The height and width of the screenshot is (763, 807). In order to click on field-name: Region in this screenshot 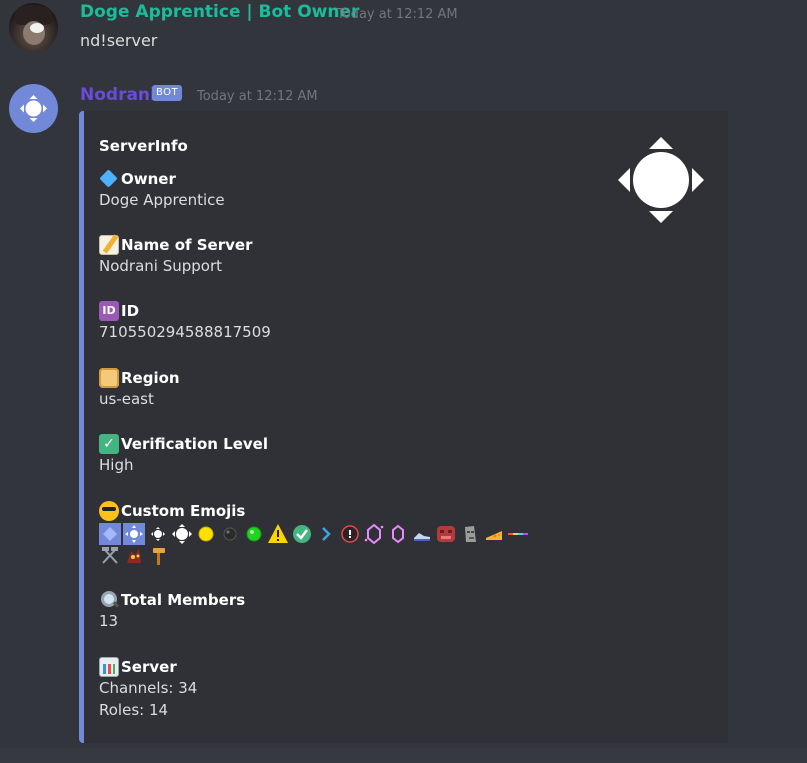, I will do `click(150, 378)`.